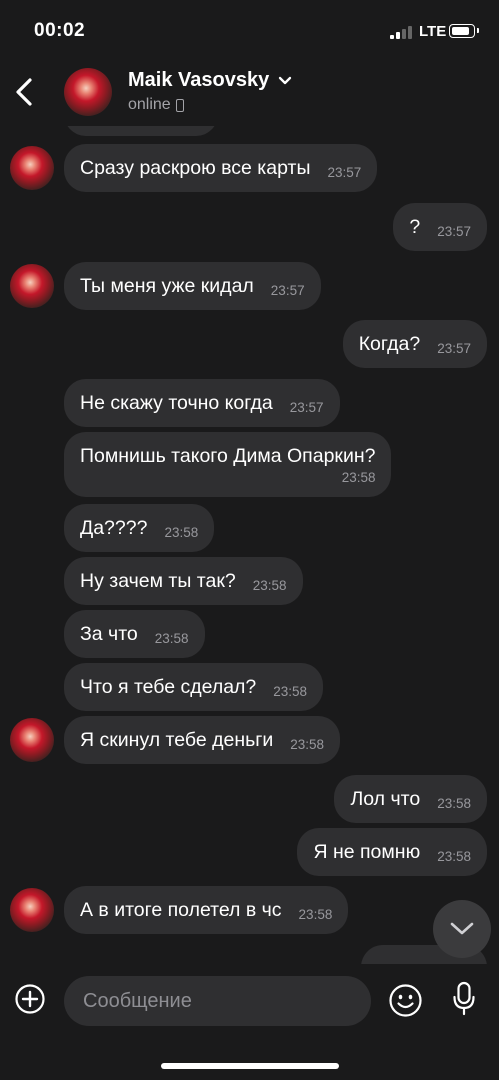  I want to click on partial-message-bubble, so click(141, 131).